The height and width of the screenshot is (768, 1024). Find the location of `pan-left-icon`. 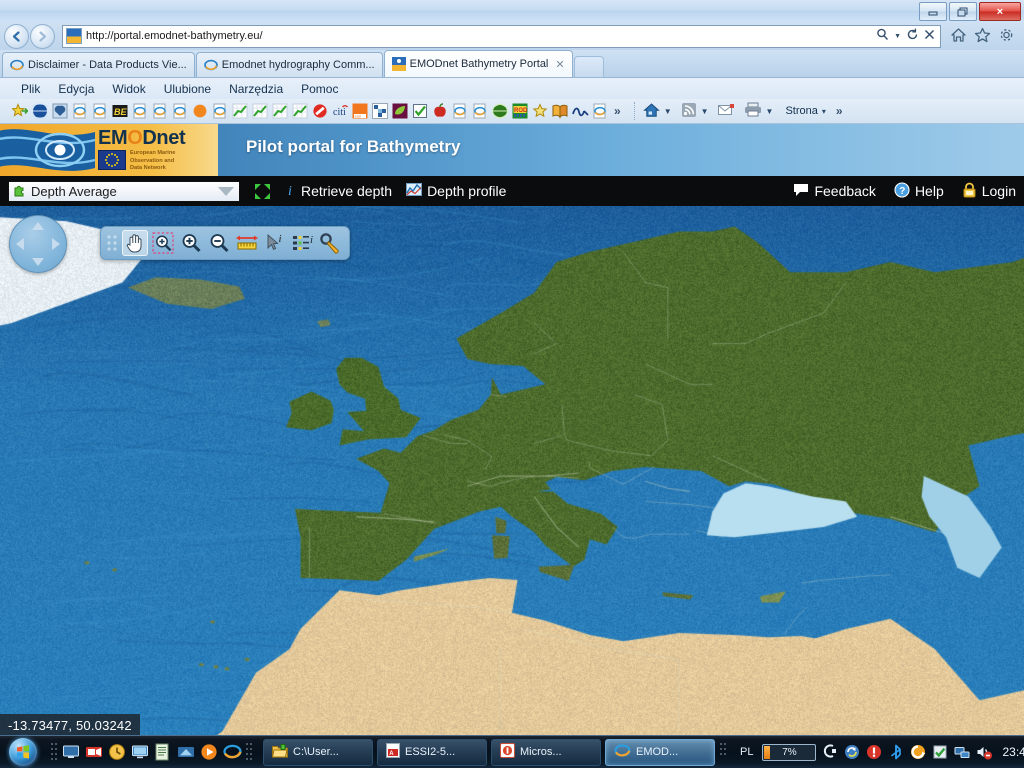

pan-left-icon is located at coordinates (20, 244).